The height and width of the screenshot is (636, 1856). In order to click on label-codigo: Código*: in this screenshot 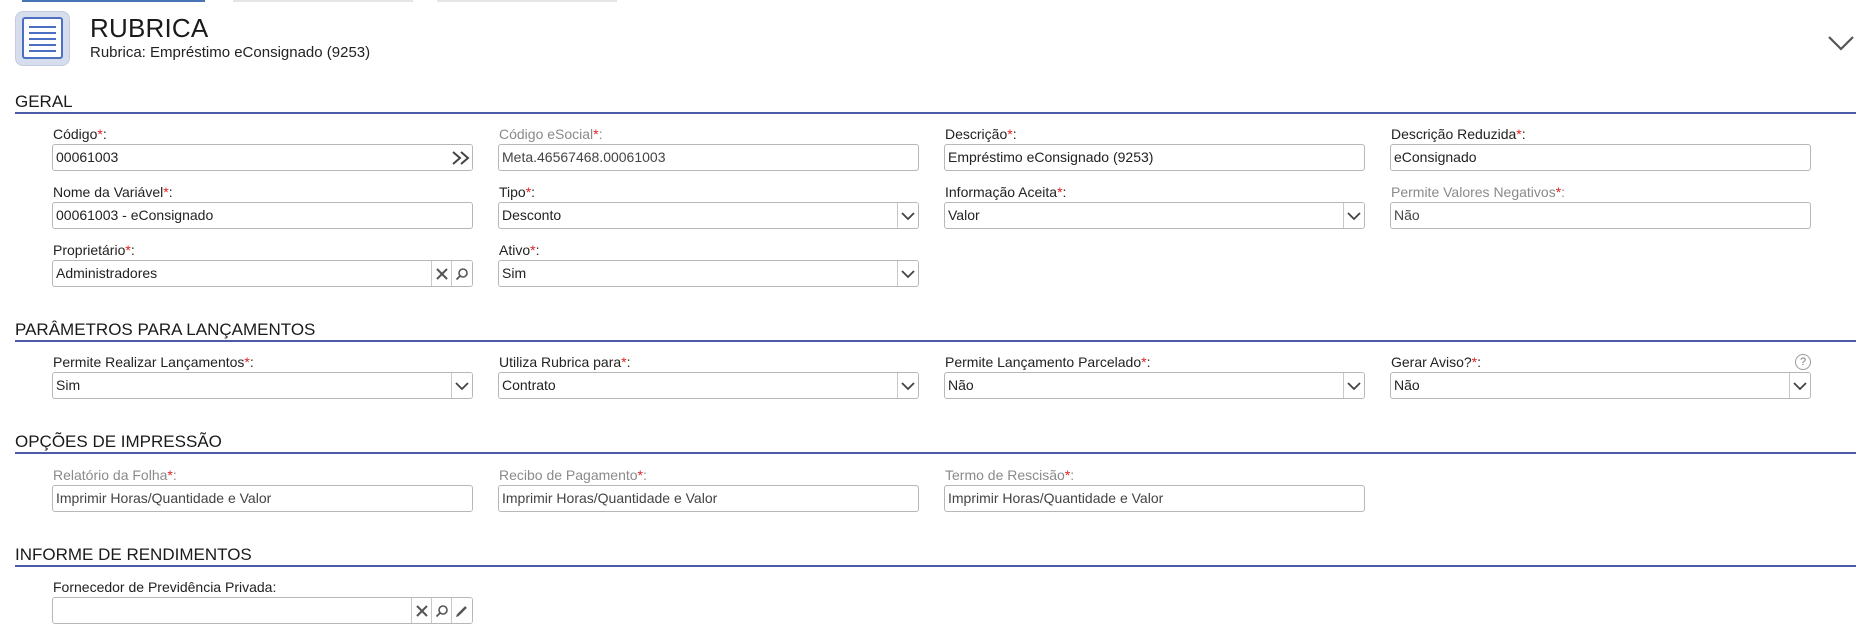, I will do `click(80, 134)`.